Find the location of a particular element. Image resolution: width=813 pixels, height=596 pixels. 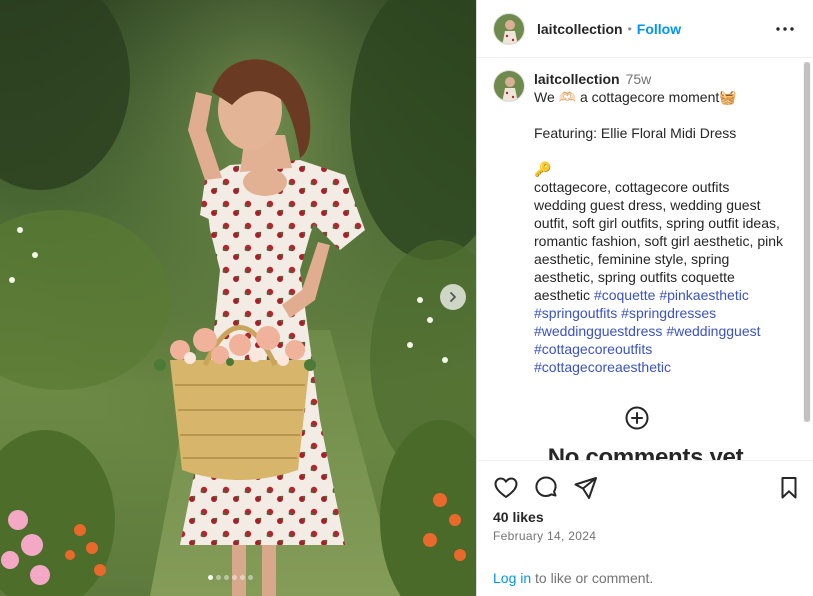

carousel-indicator is located at coordinates (230, 577).